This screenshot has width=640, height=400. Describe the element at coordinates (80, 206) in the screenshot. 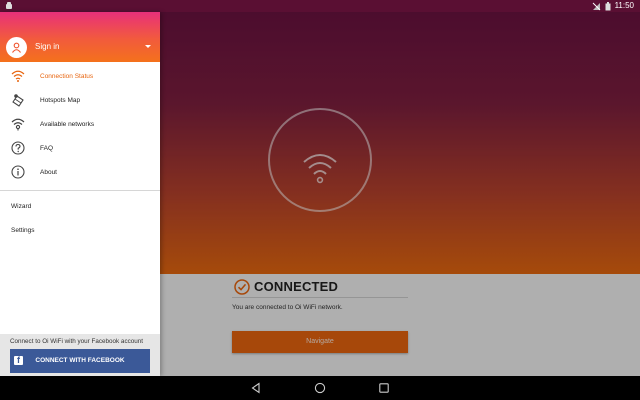

I see `menu-item-wizard: Wizard` at that location.